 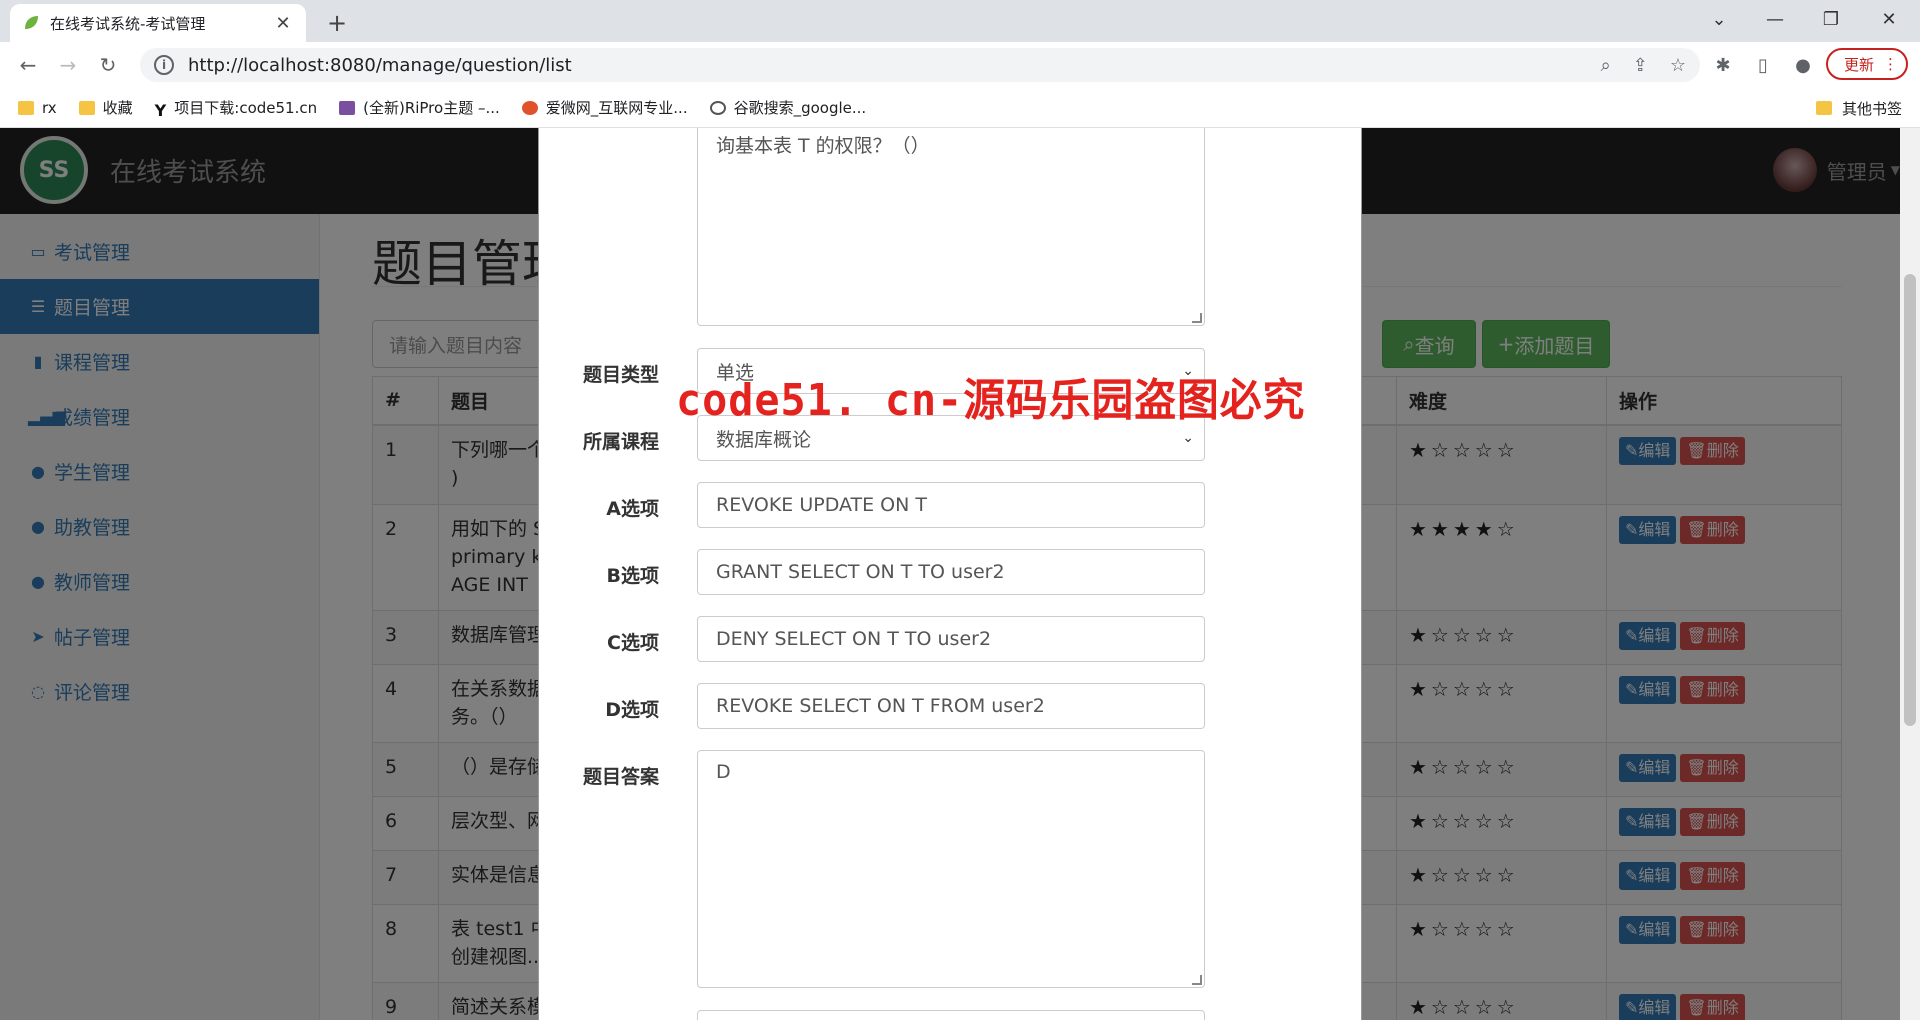 I want to click on question-content-textarea: 询基本表 T 的权限？（）, so click(x=951, y=227).